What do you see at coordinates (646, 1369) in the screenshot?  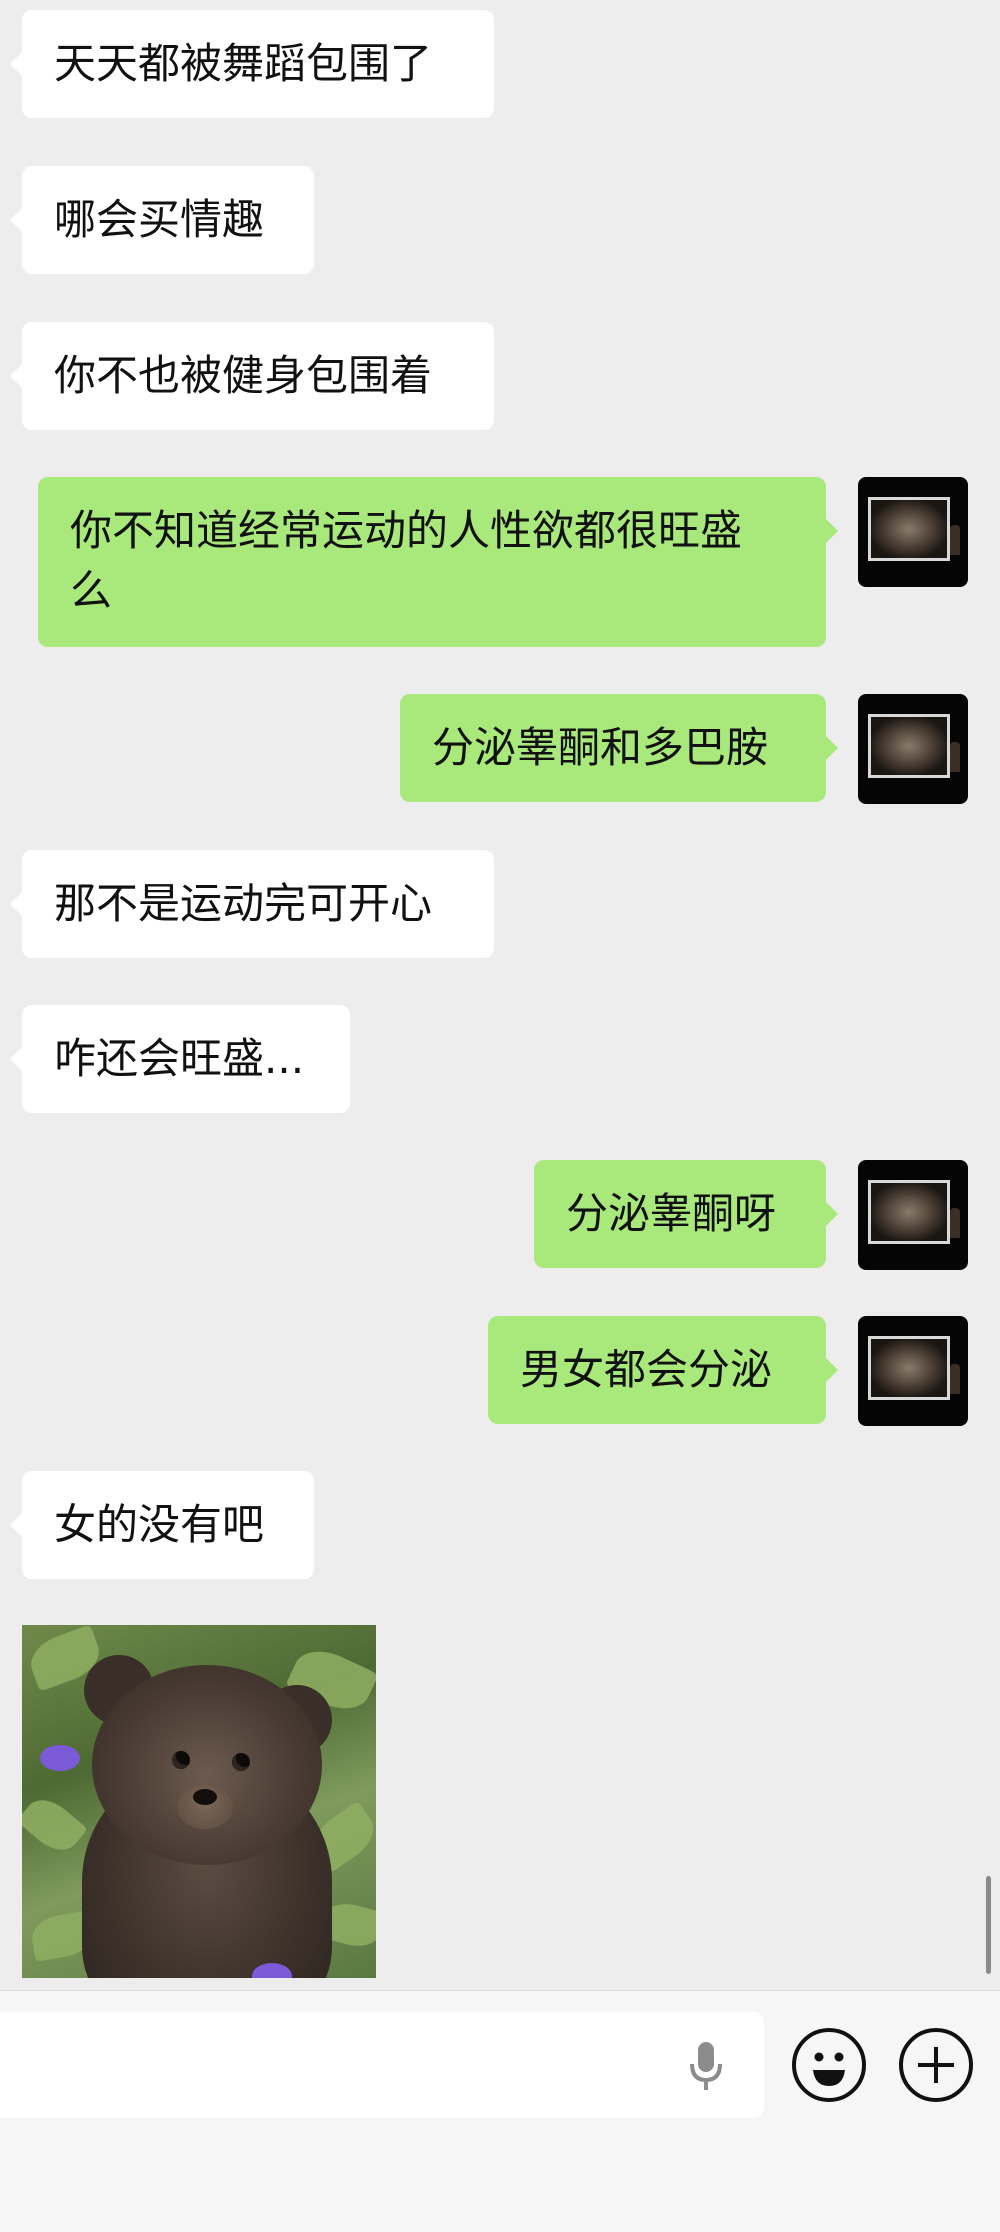 I see `message-text: 男女都会分泌` at bounding box center [646, 1369].